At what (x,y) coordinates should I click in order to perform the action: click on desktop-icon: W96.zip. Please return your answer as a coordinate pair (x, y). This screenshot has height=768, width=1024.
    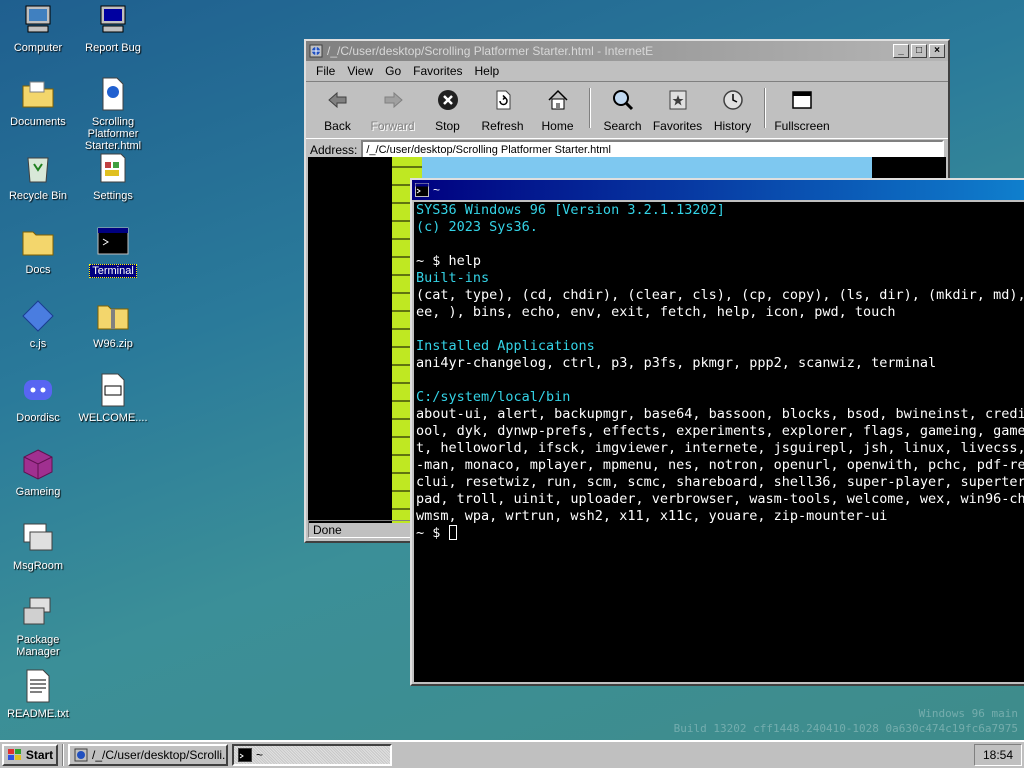
    Looking at the image, I should click on (113, 324).